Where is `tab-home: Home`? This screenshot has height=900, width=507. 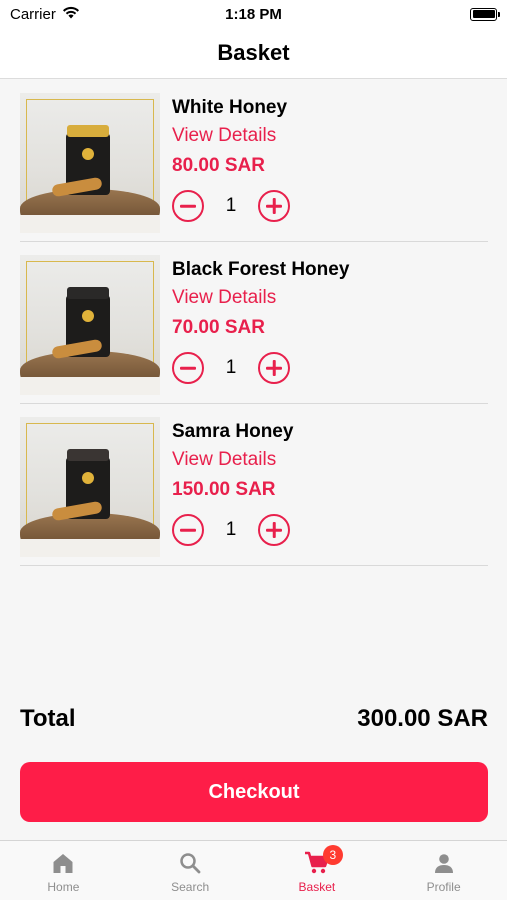
tab-home: Home is located at coordinates (63, 870).